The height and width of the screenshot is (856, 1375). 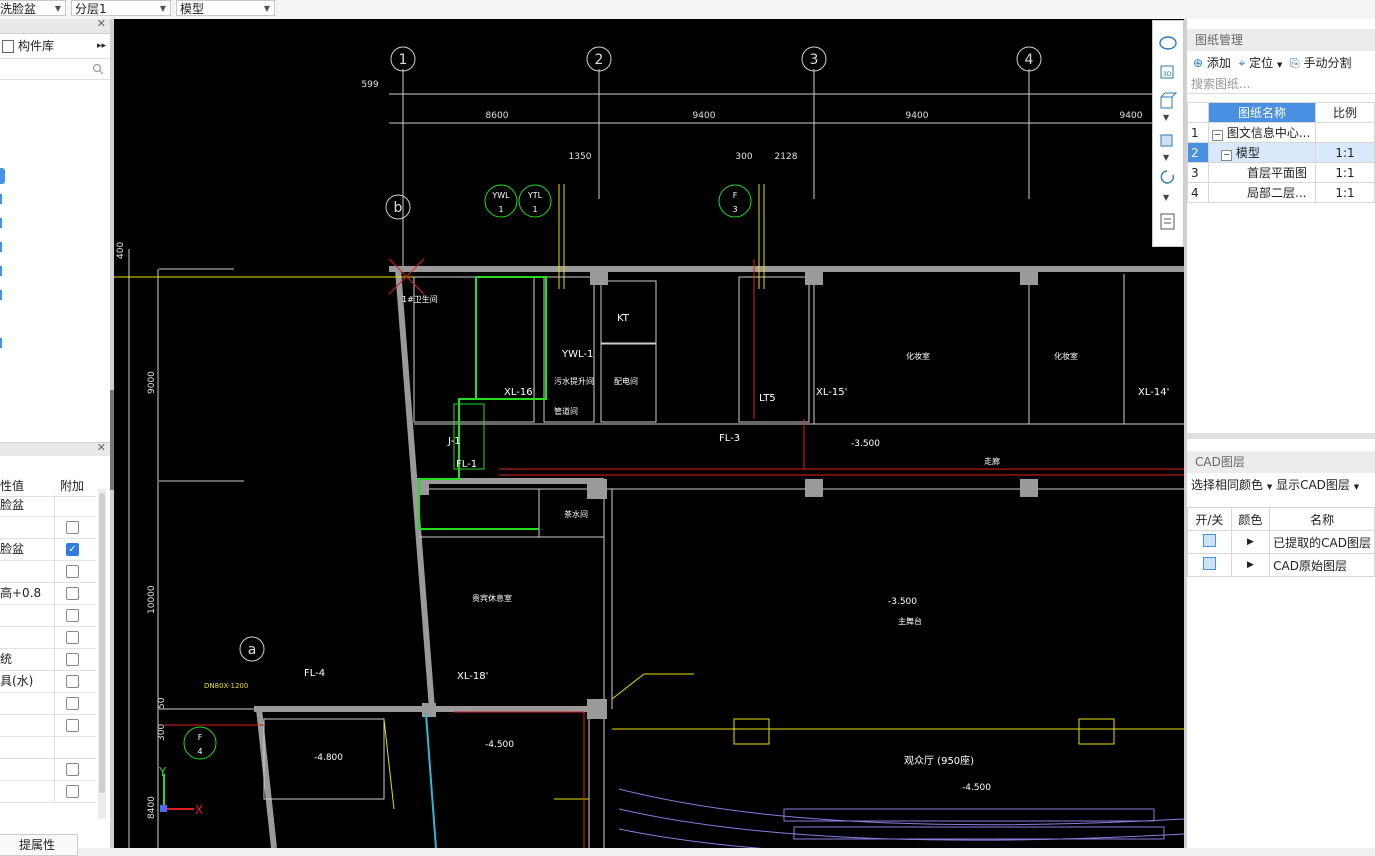 What do you see at coordinates (1281, 565) in the screenshot?
I see `layer-row: ▶ CAD原始图层` at bounding box center [1281, 565].